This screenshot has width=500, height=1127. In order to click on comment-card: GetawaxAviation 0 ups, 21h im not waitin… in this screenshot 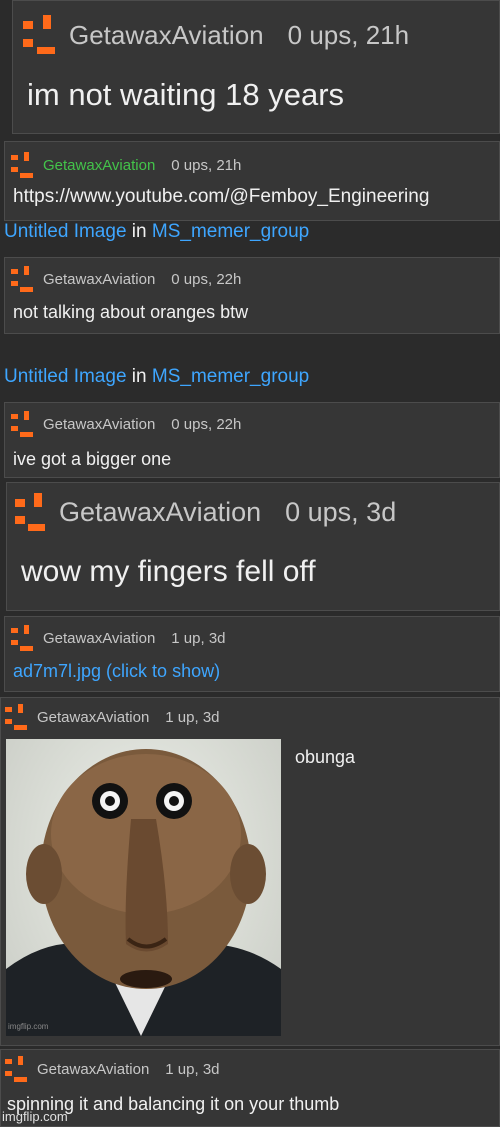, I will do `click(256, 67)`.